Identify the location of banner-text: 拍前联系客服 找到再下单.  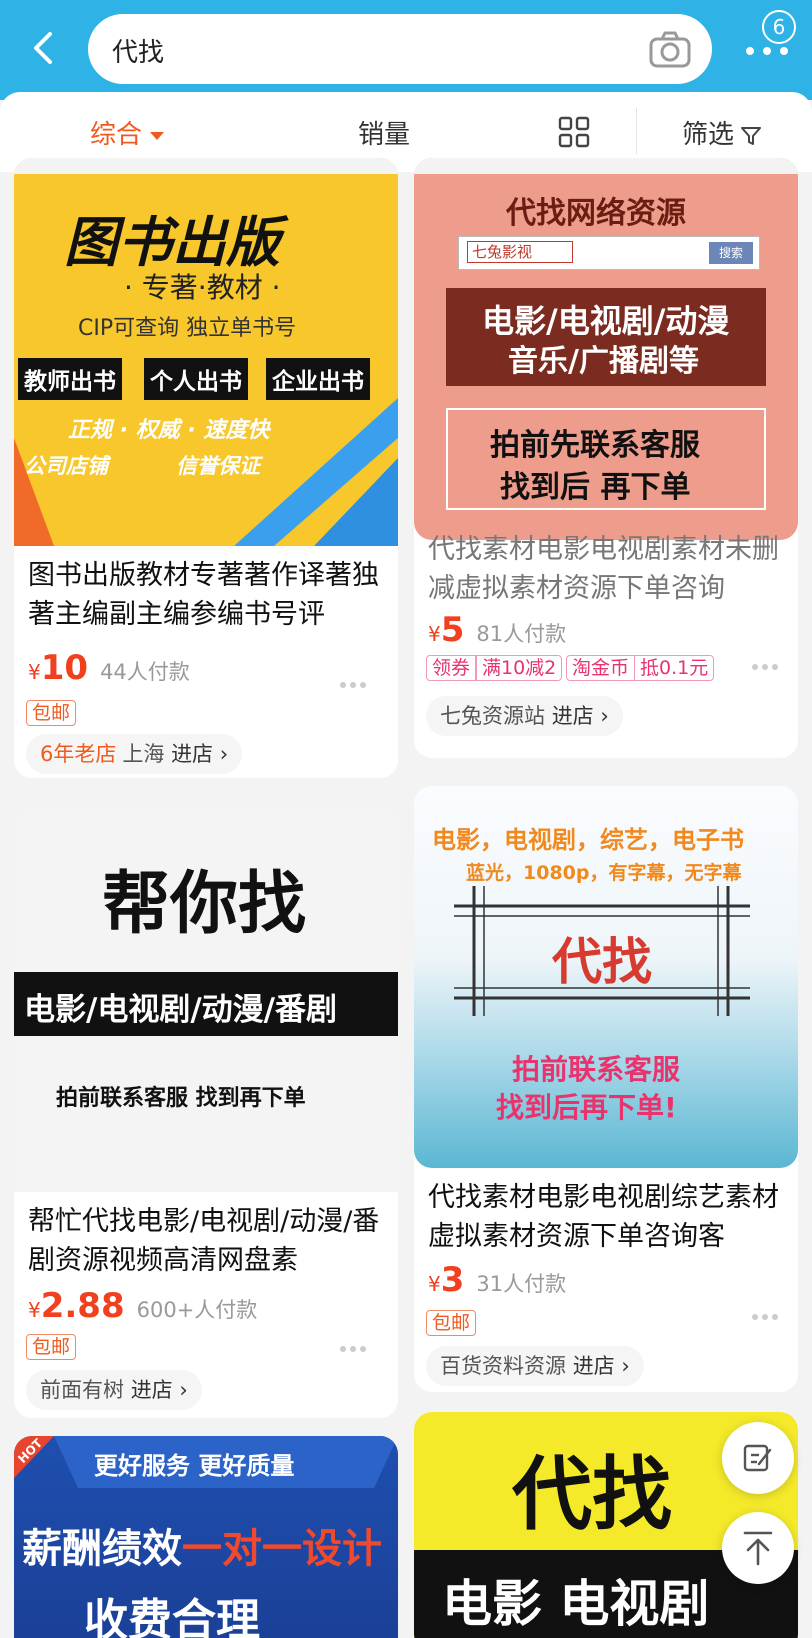
(181, 1098).